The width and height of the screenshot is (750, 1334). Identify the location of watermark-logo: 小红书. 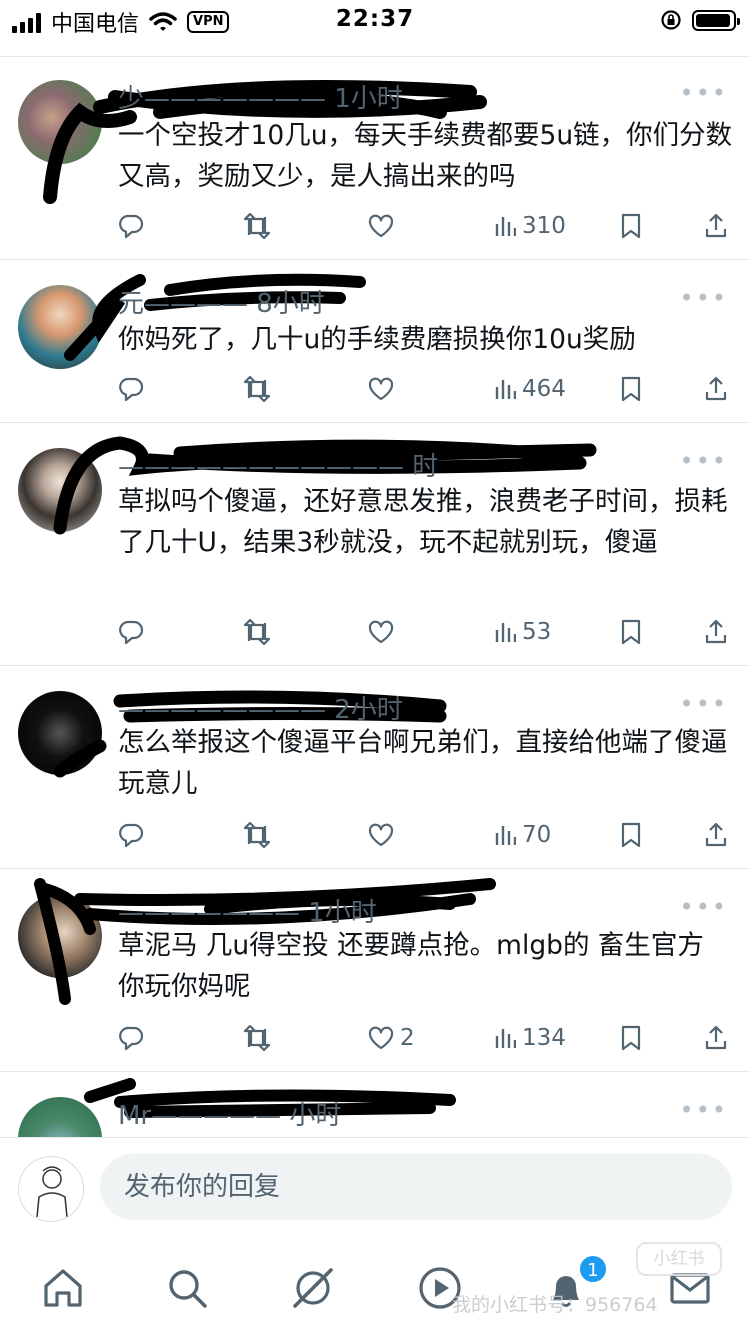
(679, 1259).